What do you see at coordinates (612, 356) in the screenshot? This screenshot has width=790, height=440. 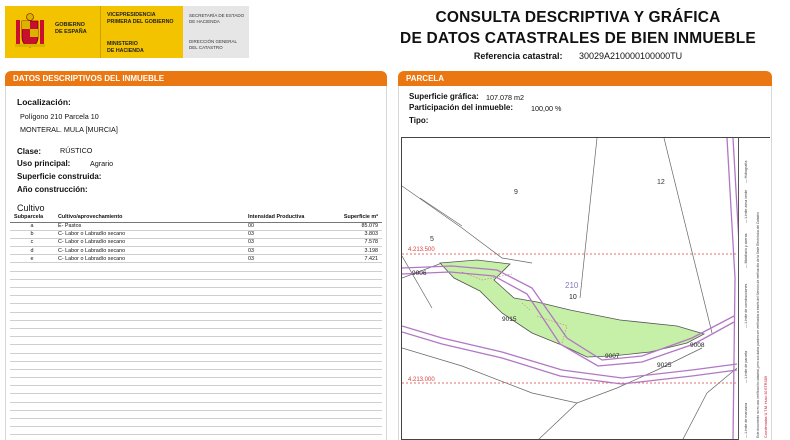 I see `map-label-9007: 9007` at bounding box center [612, 356].